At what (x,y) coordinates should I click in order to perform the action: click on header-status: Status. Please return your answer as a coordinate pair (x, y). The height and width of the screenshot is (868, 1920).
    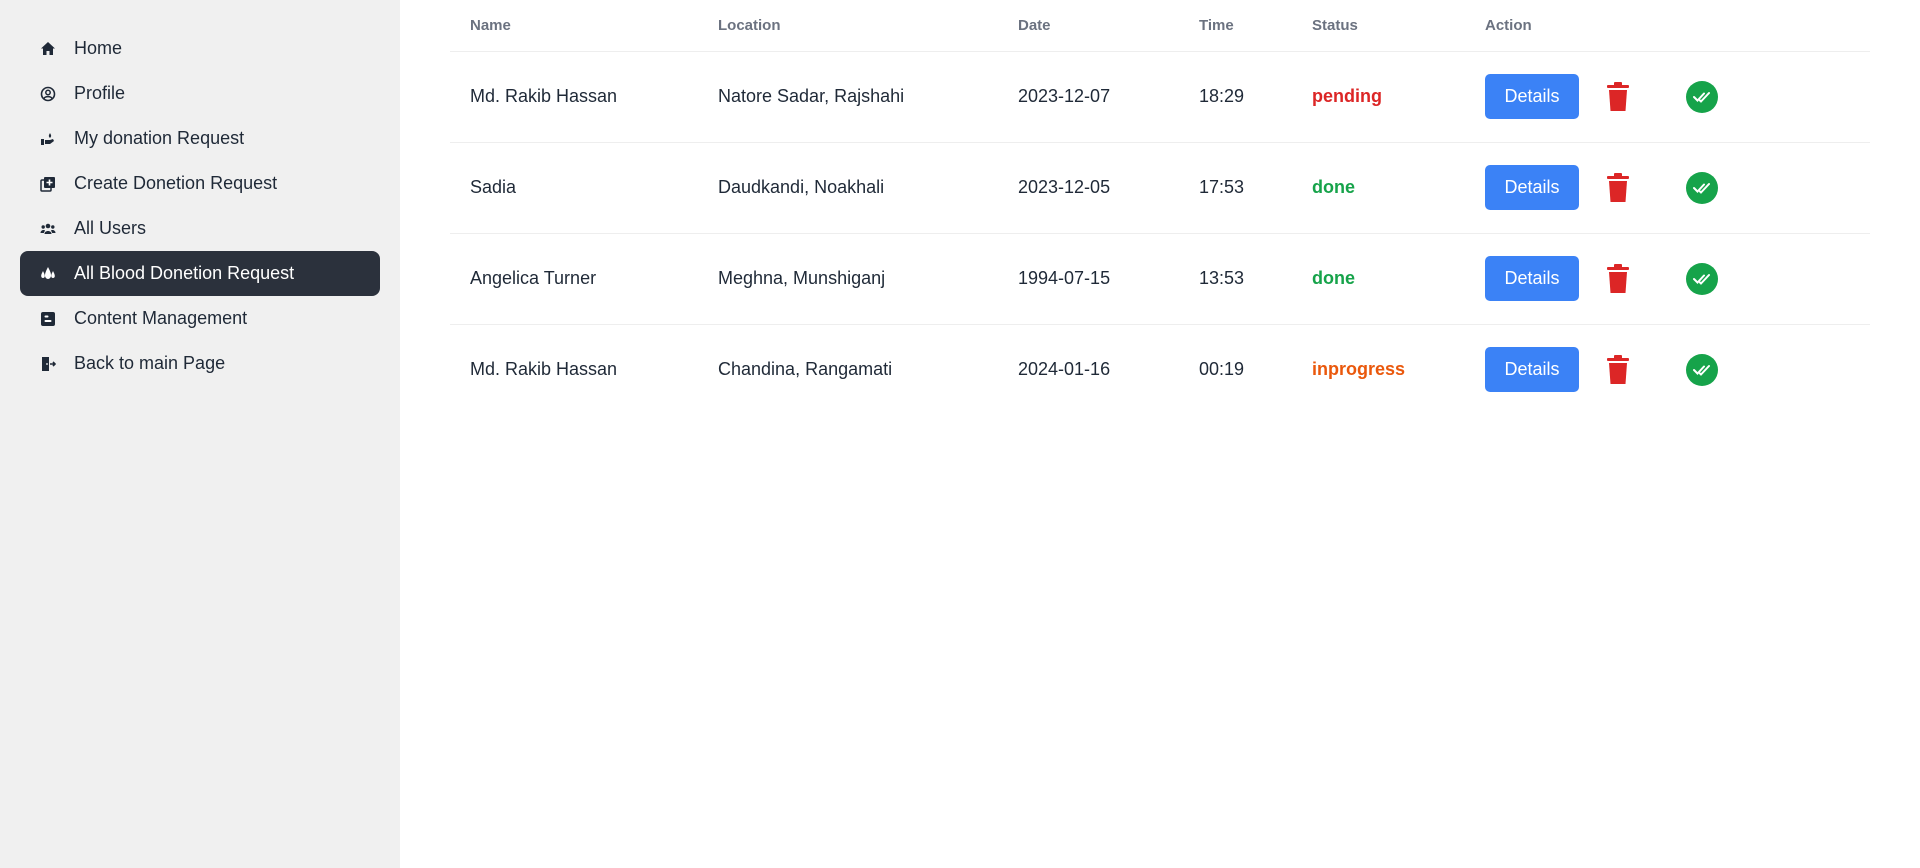
    Looking at the image, I should click on (1378, 26).